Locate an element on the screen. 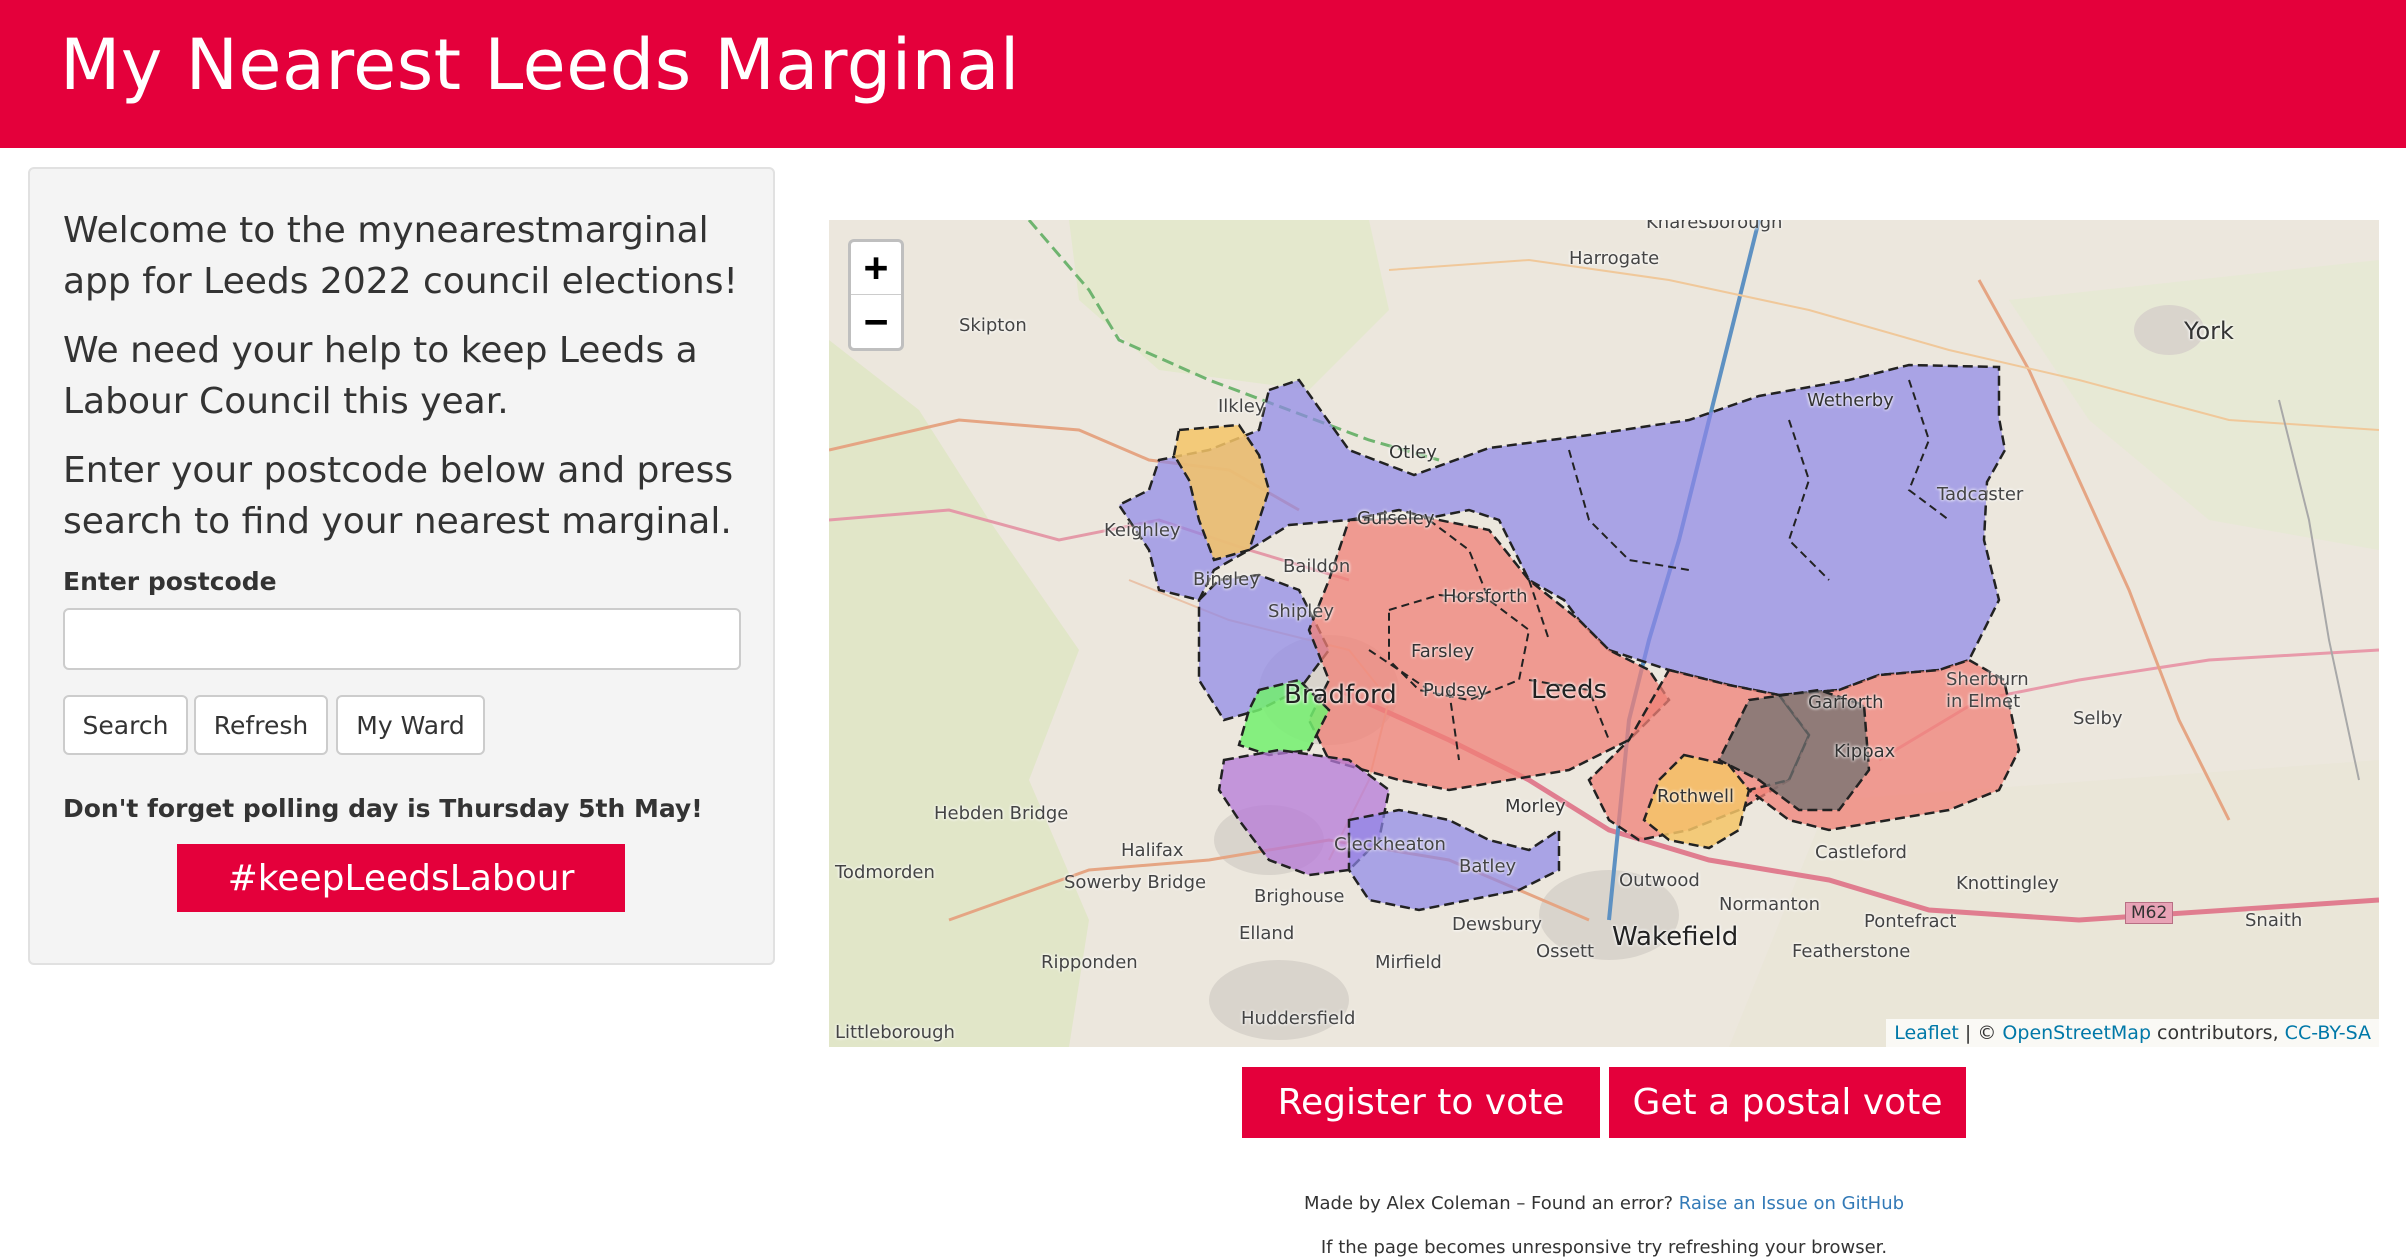  place-label: Wetherby is located at coordinates (1850, 400).